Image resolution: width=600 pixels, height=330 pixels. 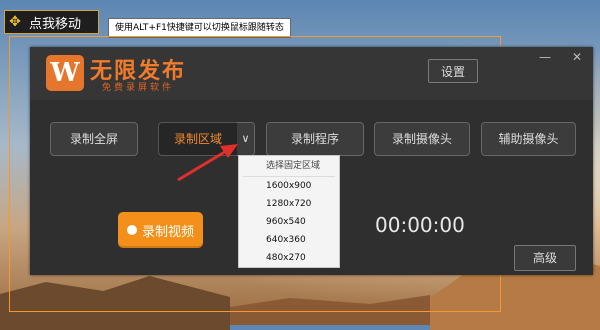 What do you see at coordinates (138, 88) in the screenshot?
I see `brand-subtitle: 免费录屏软件` at bounding box center [138, 88].